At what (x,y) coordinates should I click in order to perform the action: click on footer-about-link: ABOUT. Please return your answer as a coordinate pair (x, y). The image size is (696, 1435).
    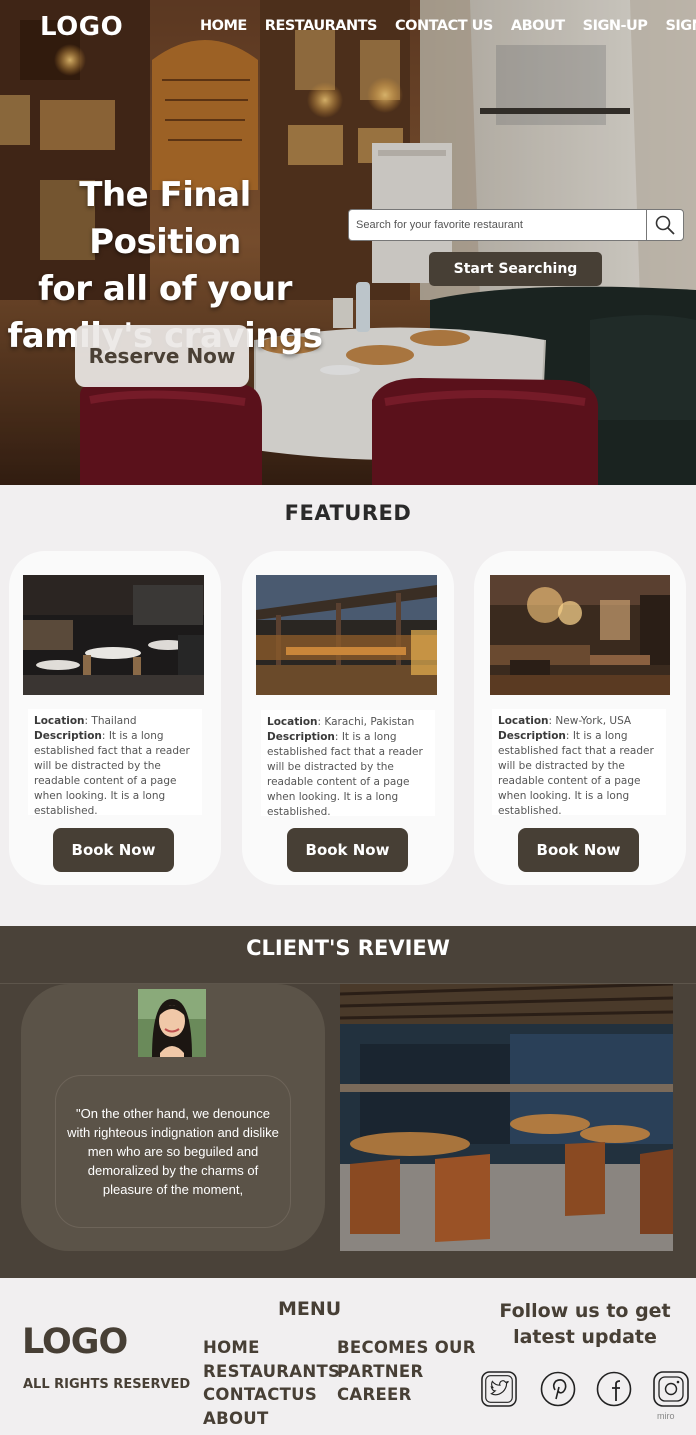
    Looking at the image, I should click on (271, 1419).